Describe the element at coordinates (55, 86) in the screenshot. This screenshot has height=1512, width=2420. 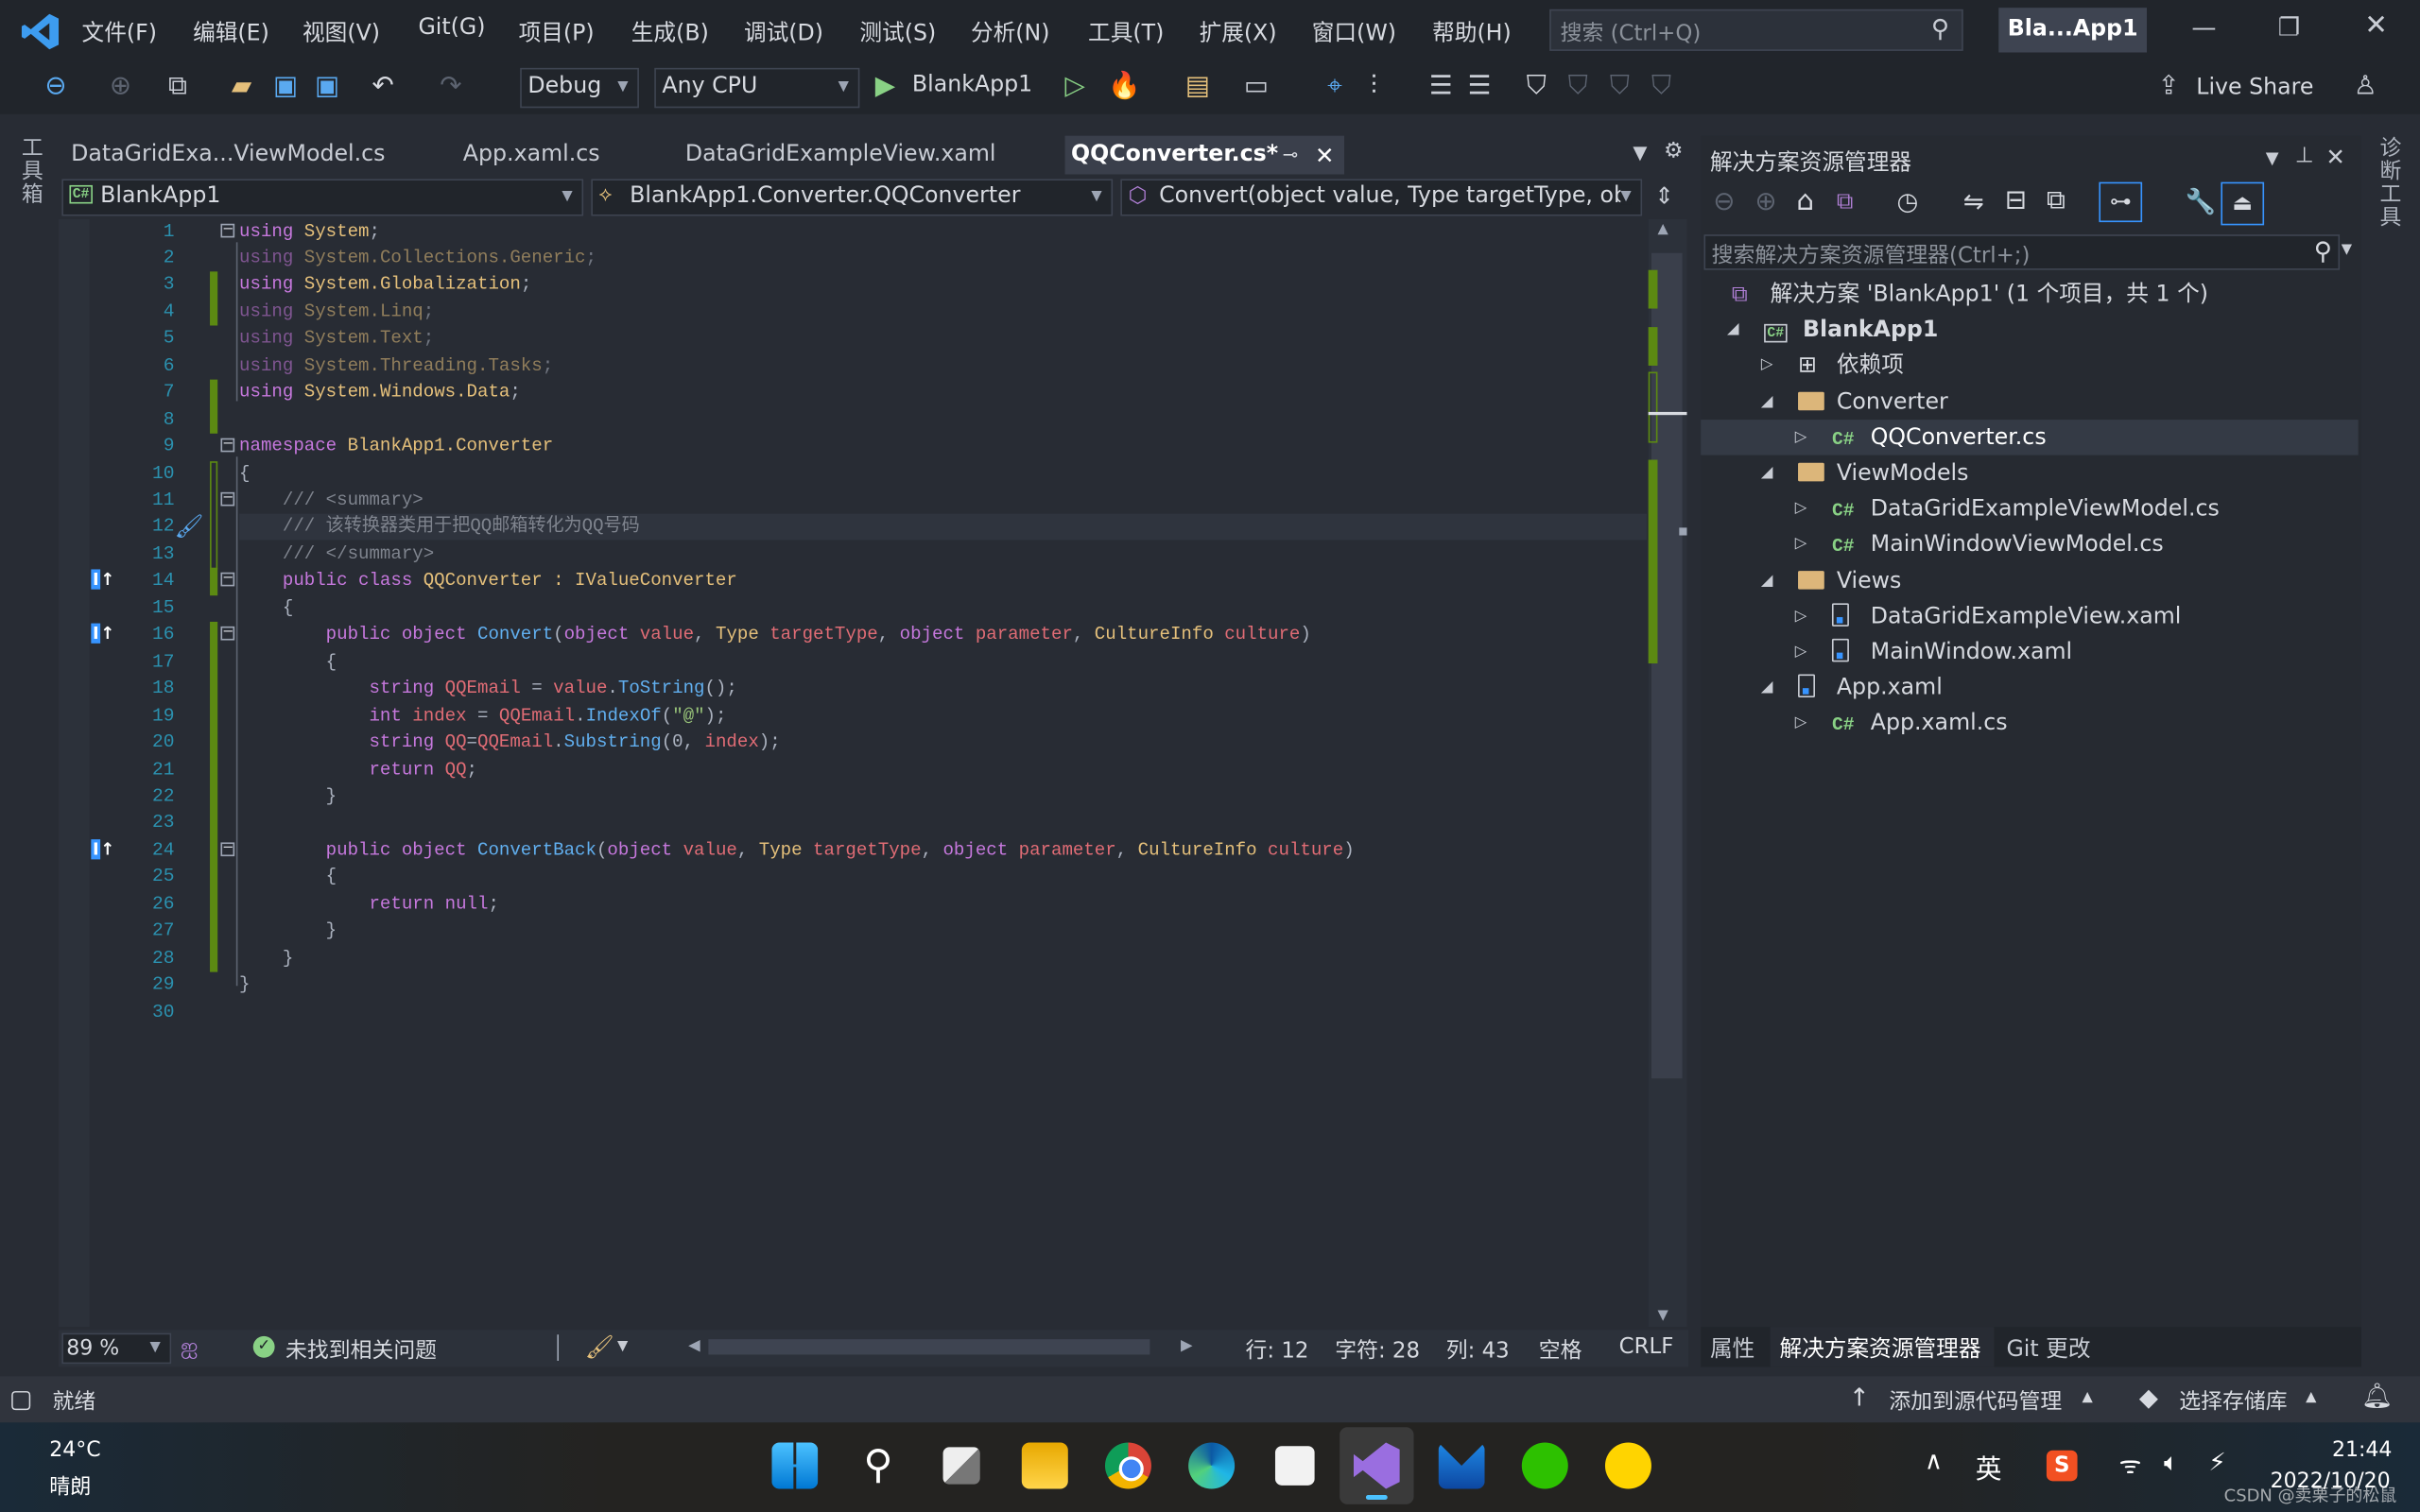
I see `back-icon: ⊖` at that location.